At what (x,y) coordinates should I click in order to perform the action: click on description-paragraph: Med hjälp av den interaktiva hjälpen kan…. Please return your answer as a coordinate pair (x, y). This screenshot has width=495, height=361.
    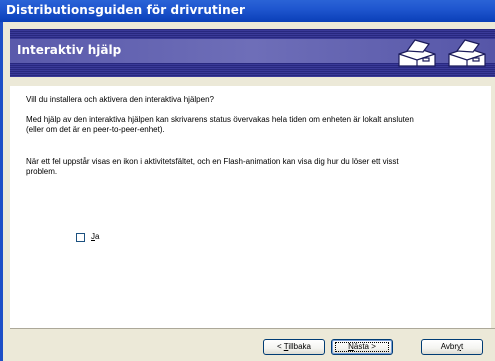
    Looking at the image, I should click on (256, 125).